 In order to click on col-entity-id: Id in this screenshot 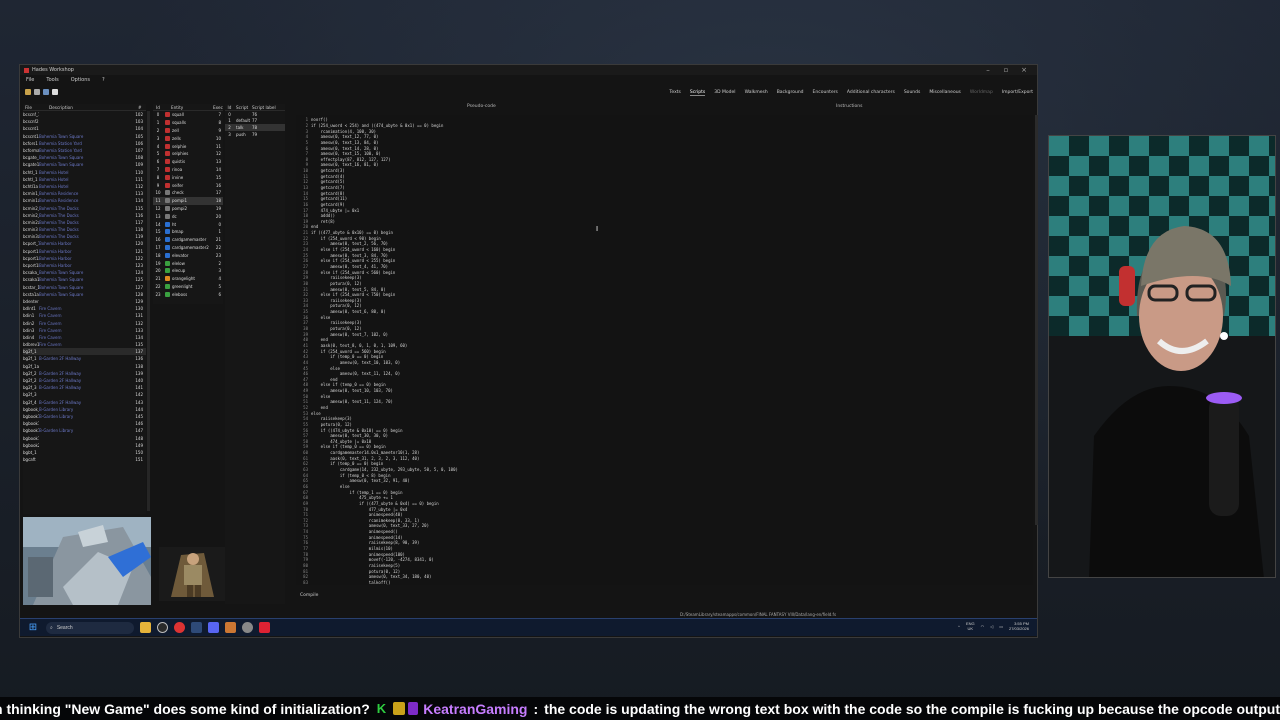, I will do `click(158, 107)`.